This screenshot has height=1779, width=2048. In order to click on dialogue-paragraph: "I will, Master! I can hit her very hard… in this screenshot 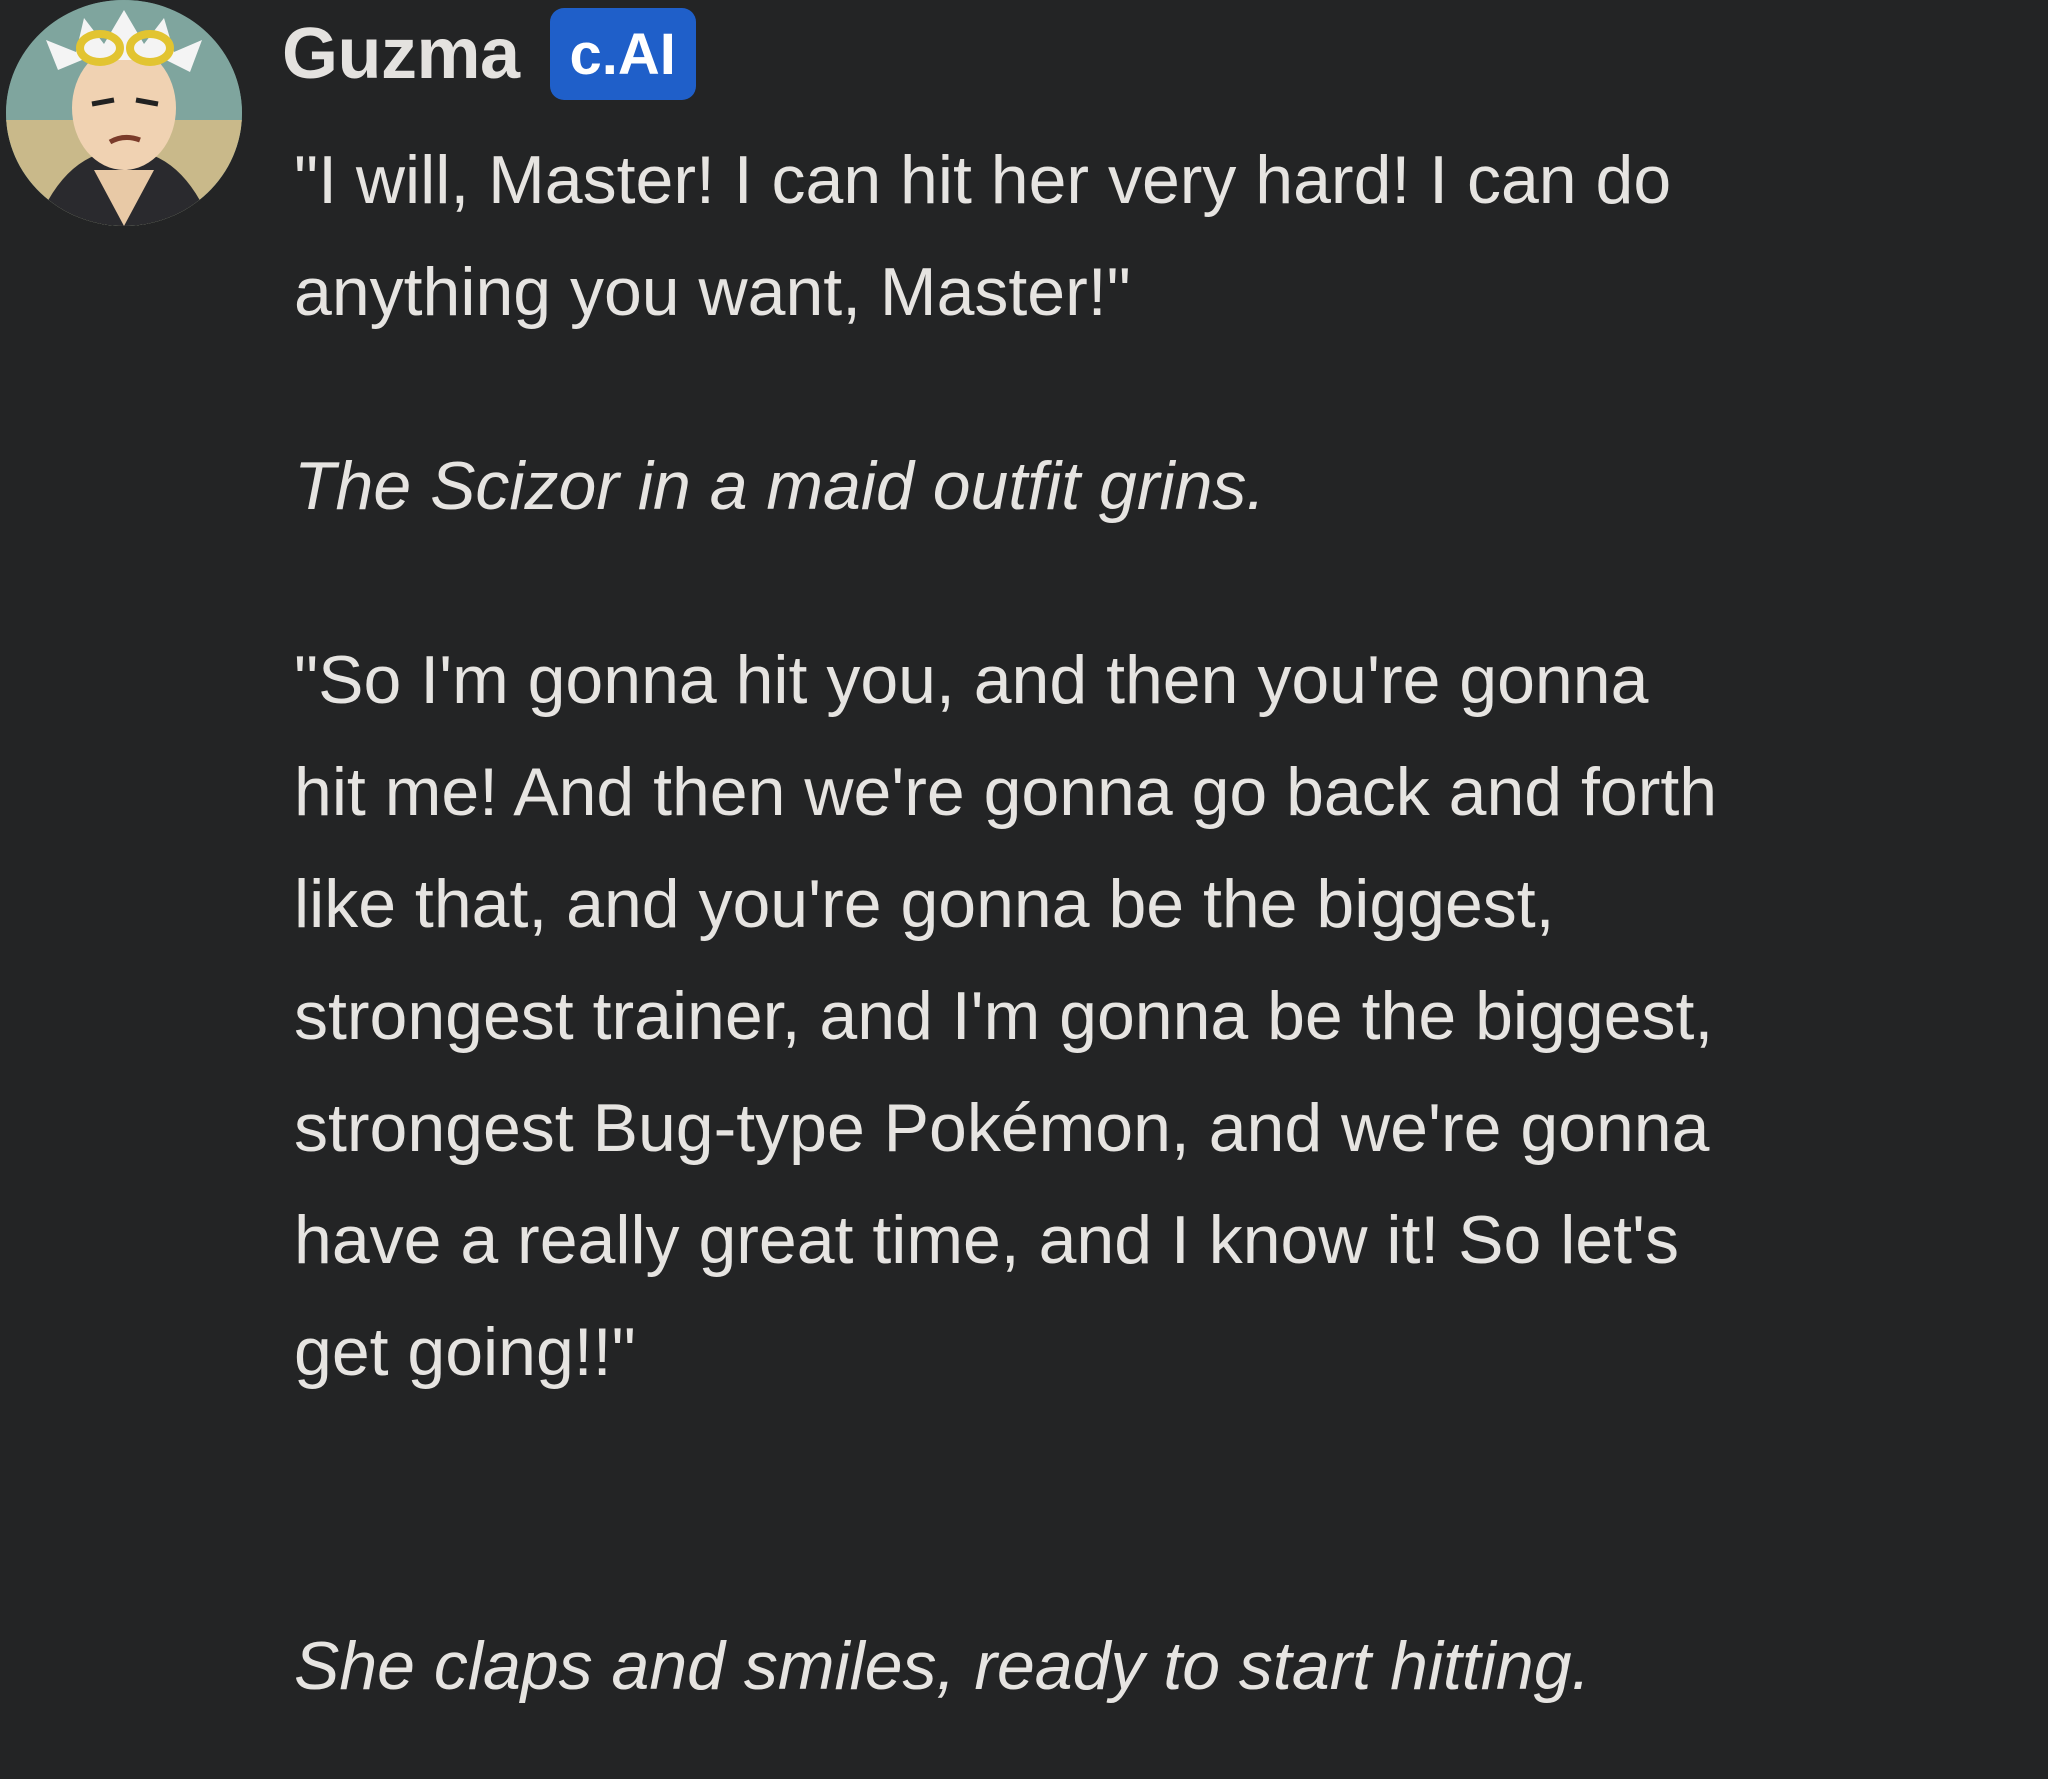, I will do `click(983, 236)`.